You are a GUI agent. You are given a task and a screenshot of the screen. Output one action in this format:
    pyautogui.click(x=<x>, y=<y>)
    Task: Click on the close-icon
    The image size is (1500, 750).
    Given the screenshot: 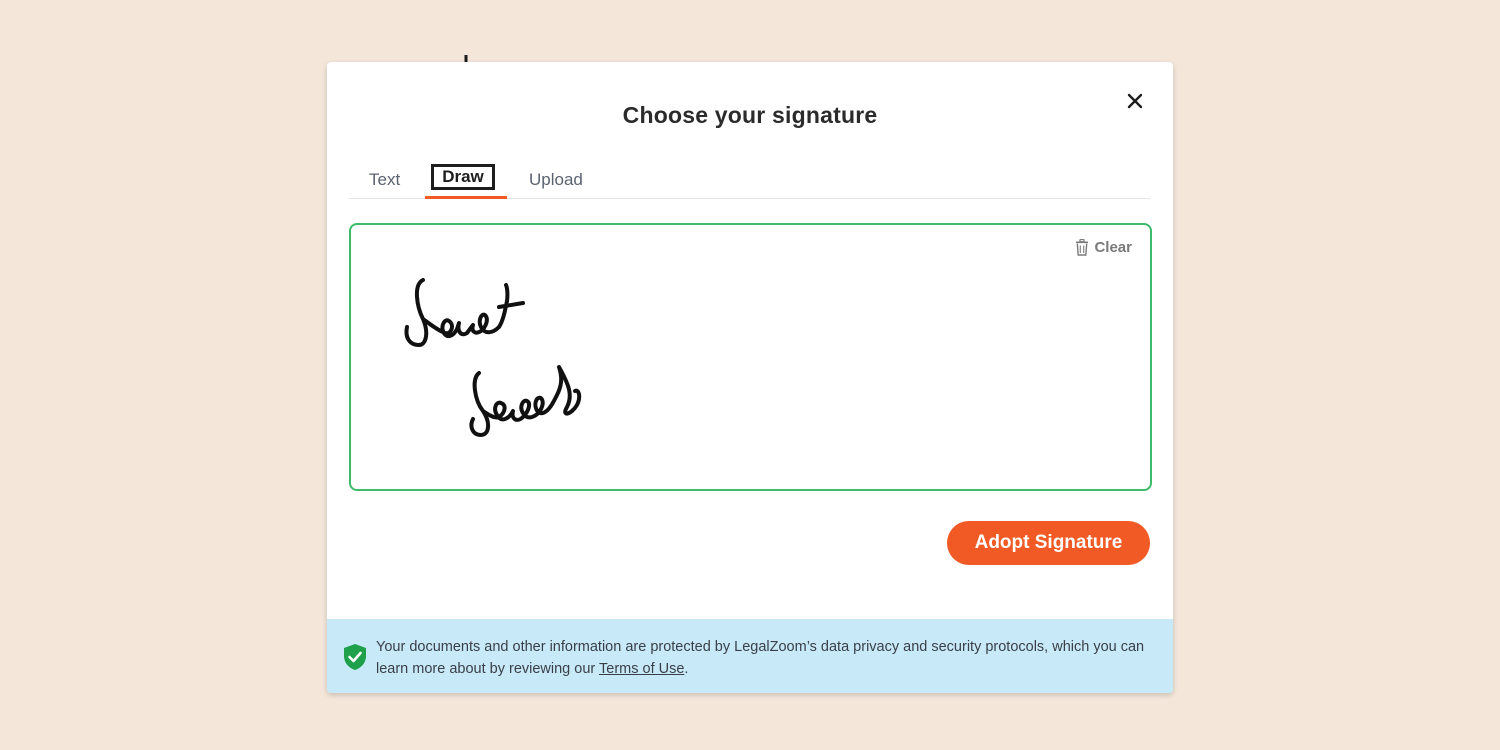 What is the action you would take?
    pyautogui.click(x=1135, y=101)
    